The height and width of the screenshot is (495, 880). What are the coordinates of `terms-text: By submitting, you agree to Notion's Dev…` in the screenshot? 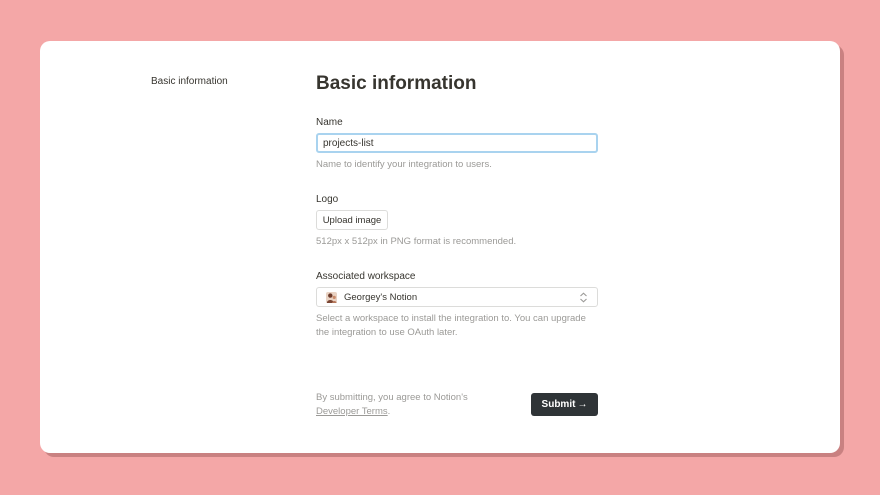 It's located at (416, 405).